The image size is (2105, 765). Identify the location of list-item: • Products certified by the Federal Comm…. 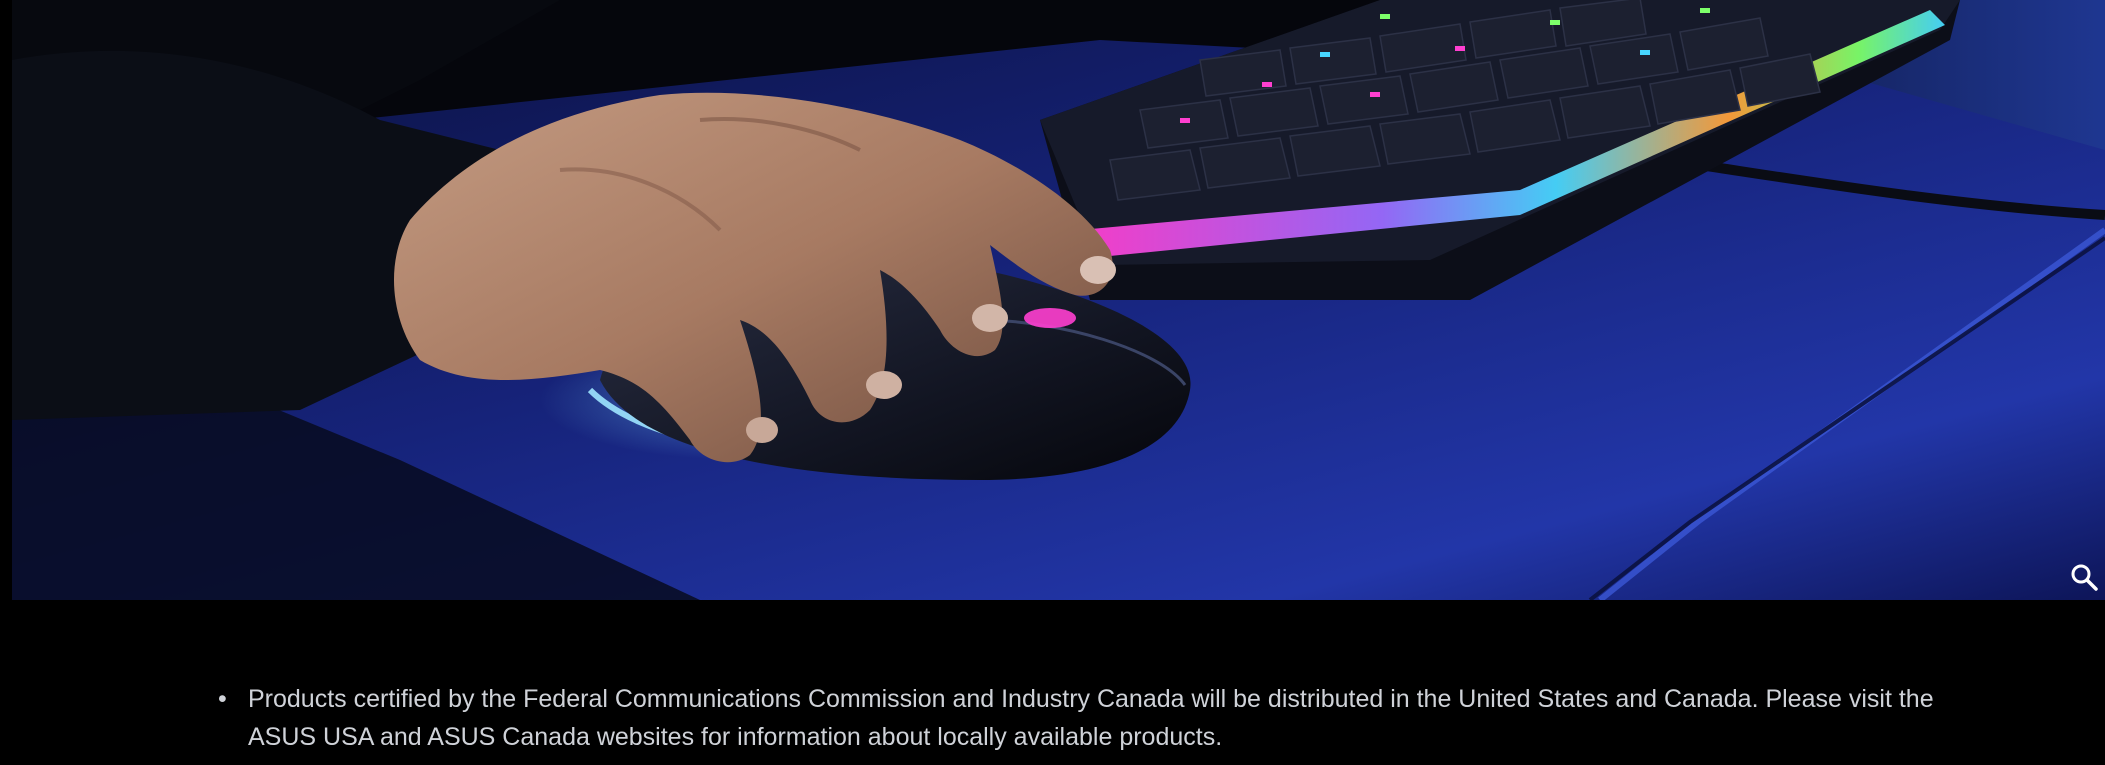
(1098, 718).